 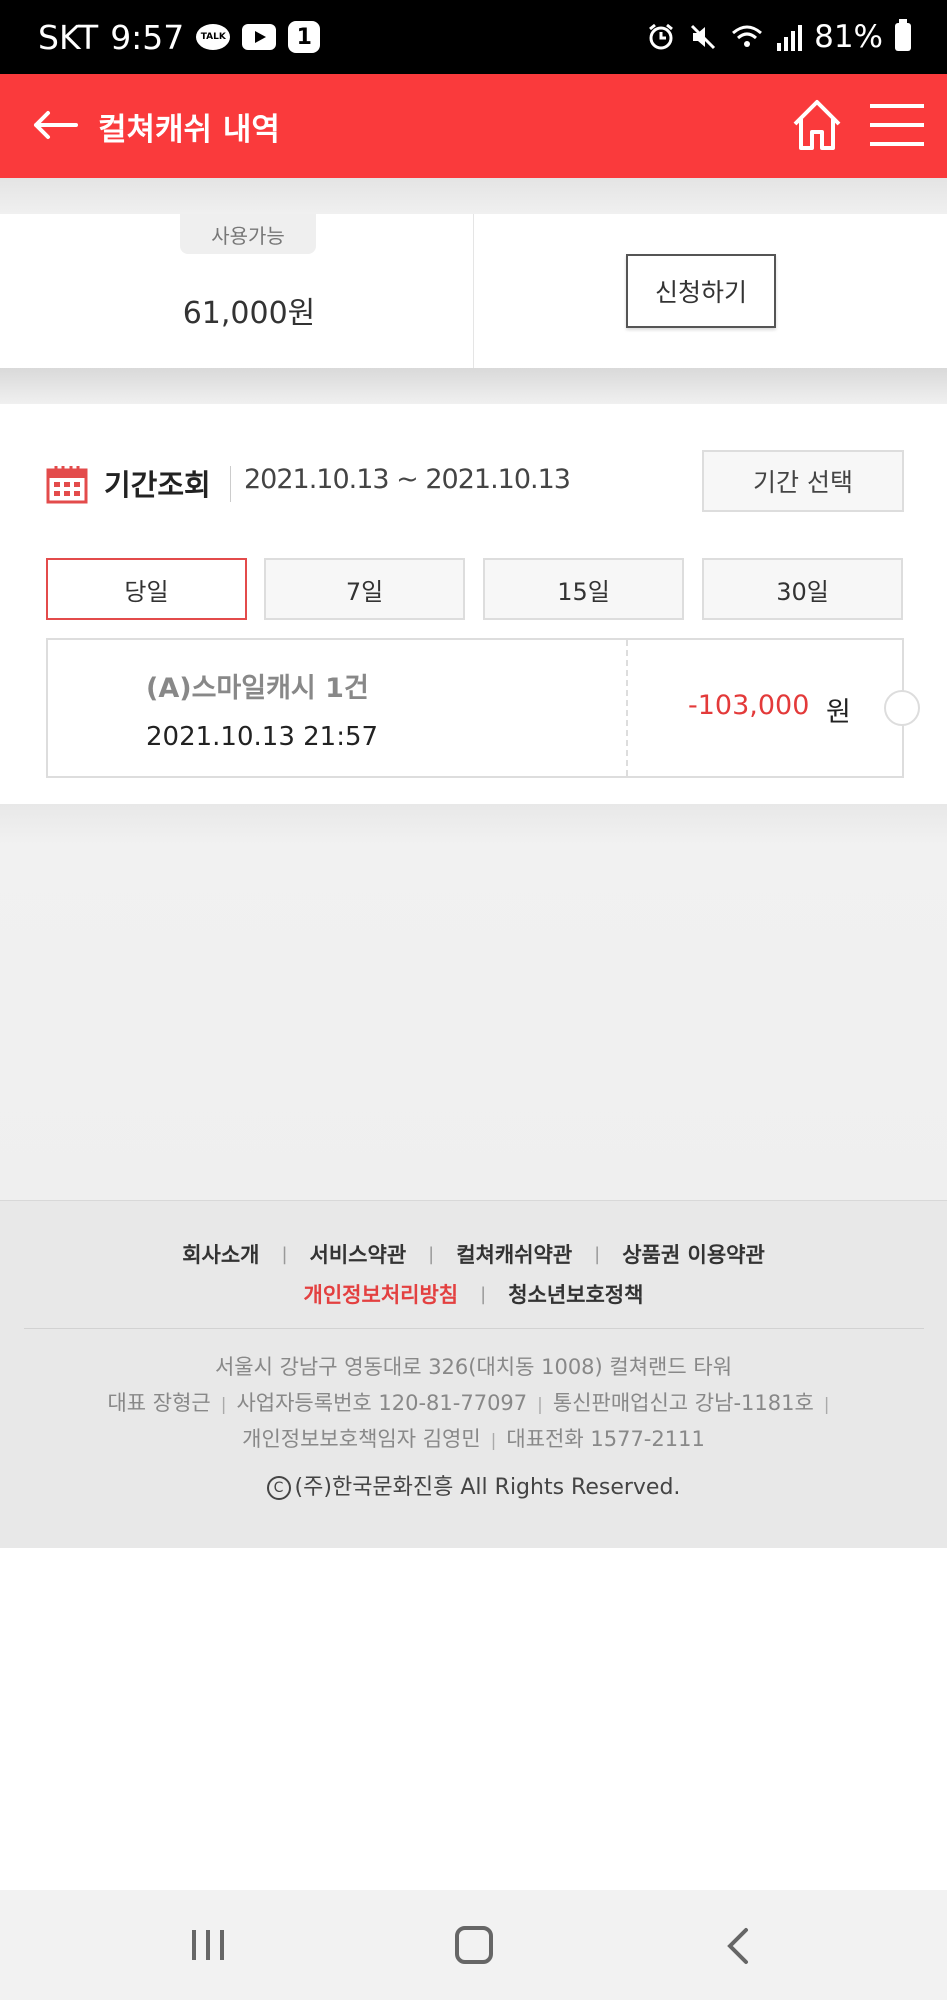 What do you see at coordinates (213, 37) in the screenshot?
I see `kakaotalk-icon: TALK` at bounding box center [213, 37].